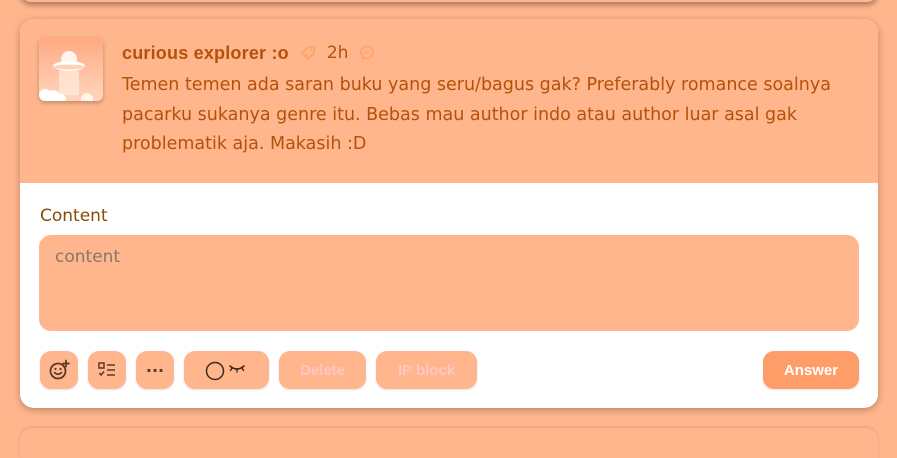  Describe the element at coordinates (449, 443) in the screenshot. I see `next-card` at that location.